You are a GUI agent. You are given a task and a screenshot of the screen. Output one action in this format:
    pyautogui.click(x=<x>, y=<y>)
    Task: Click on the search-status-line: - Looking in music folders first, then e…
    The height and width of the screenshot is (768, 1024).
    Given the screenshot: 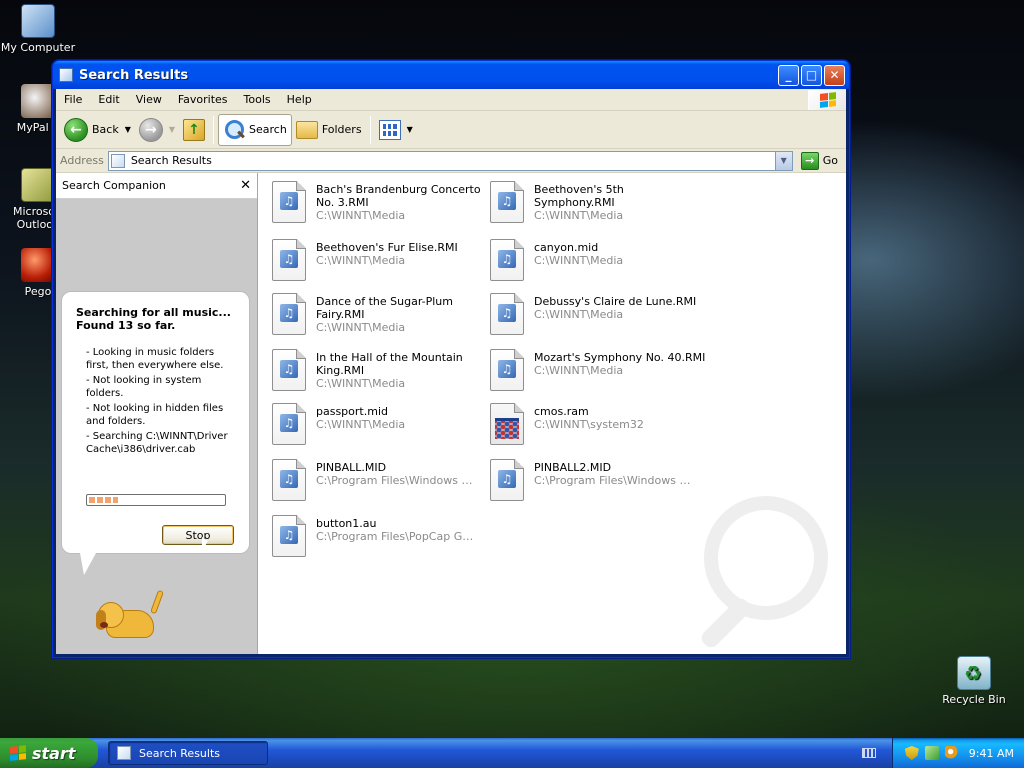 What is the action you would take?
    pyautogui.click(x=155, y=359)
    